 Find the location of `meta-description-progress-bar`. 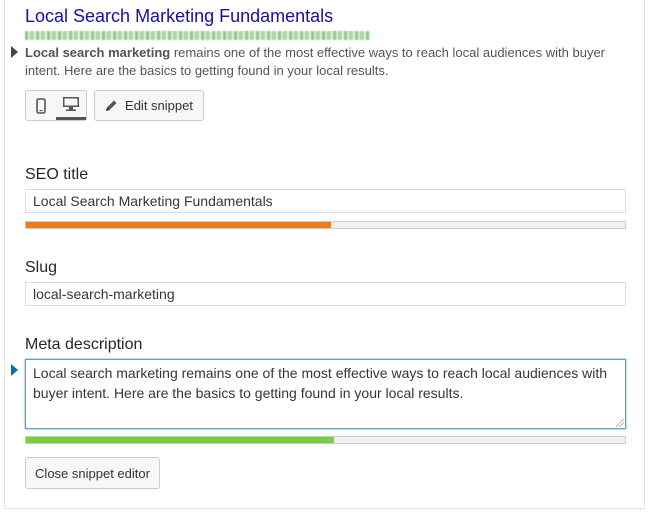

meta-description-progress-bar is located at coordinates (325, 440).